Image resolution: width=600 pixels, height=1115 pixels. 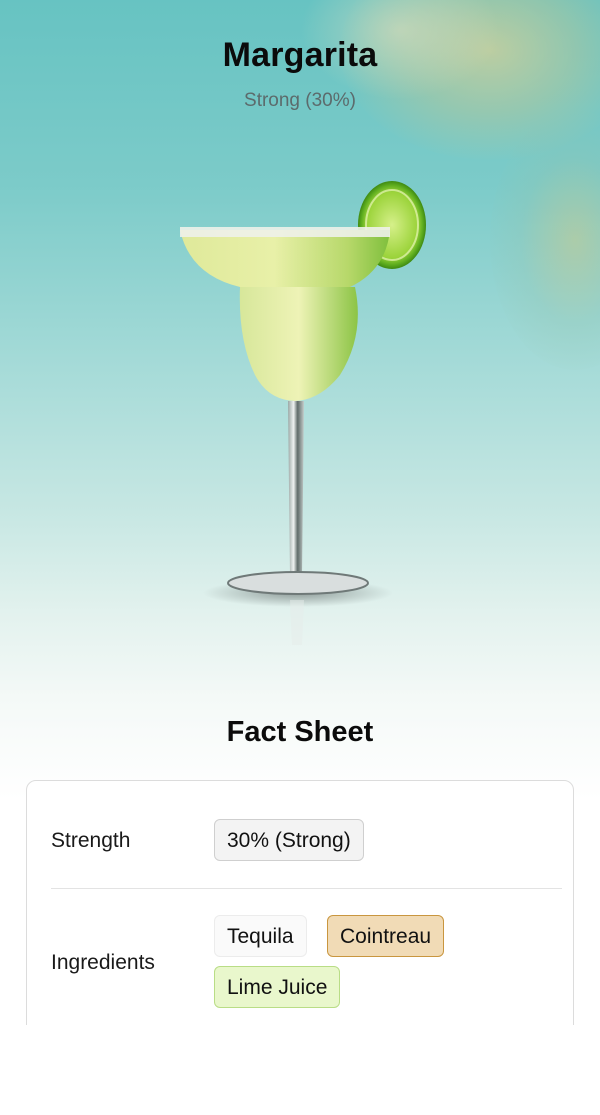 I want to click on strength-chip: 30% (Strong), so click(x=289, y=840).